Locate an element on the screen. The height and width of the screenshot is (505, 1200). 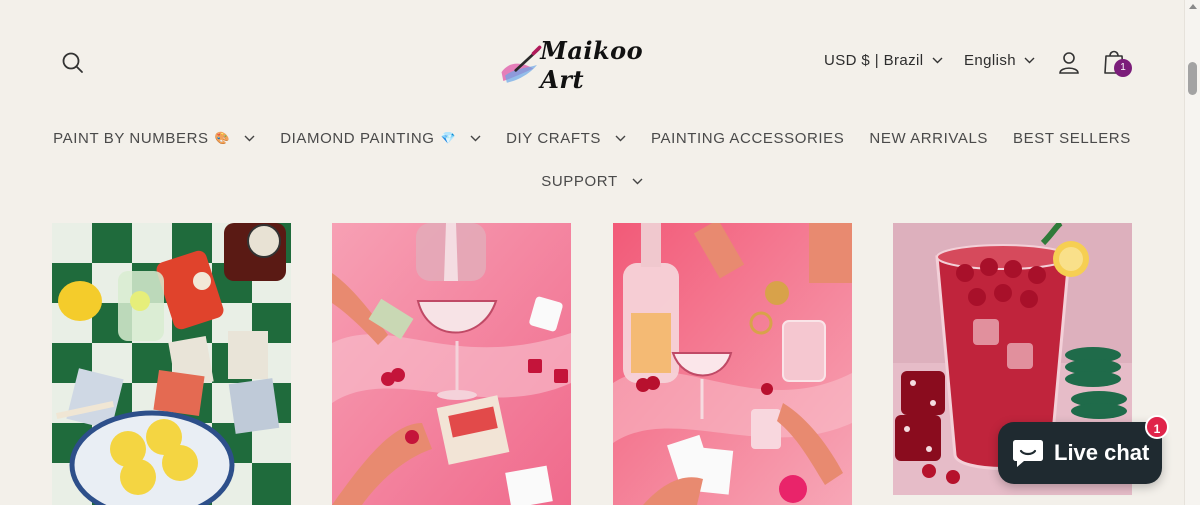
cart-count-badge: 1 is located at coordinates (1123, 68).